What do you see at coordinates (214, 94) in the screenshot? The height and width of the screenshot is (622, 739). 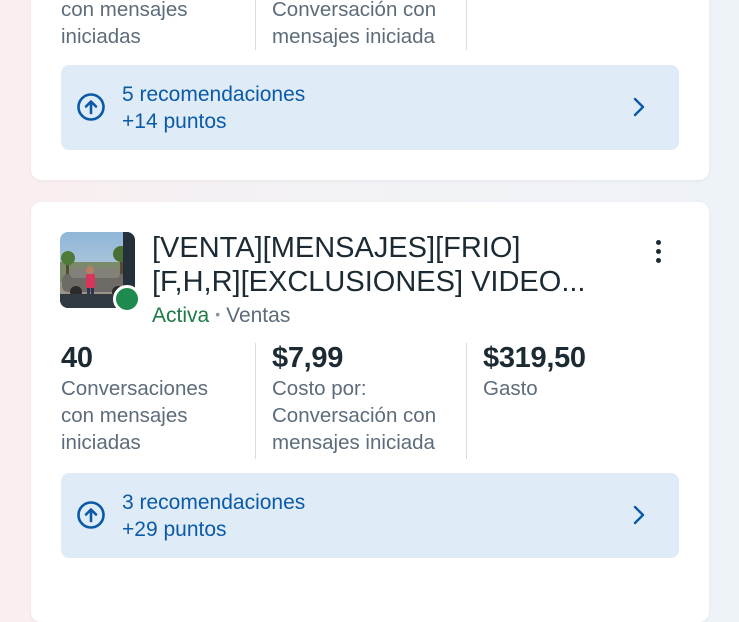 I see `recommendations-count: 5 recomendaciones` at bounding box center [214, 94].